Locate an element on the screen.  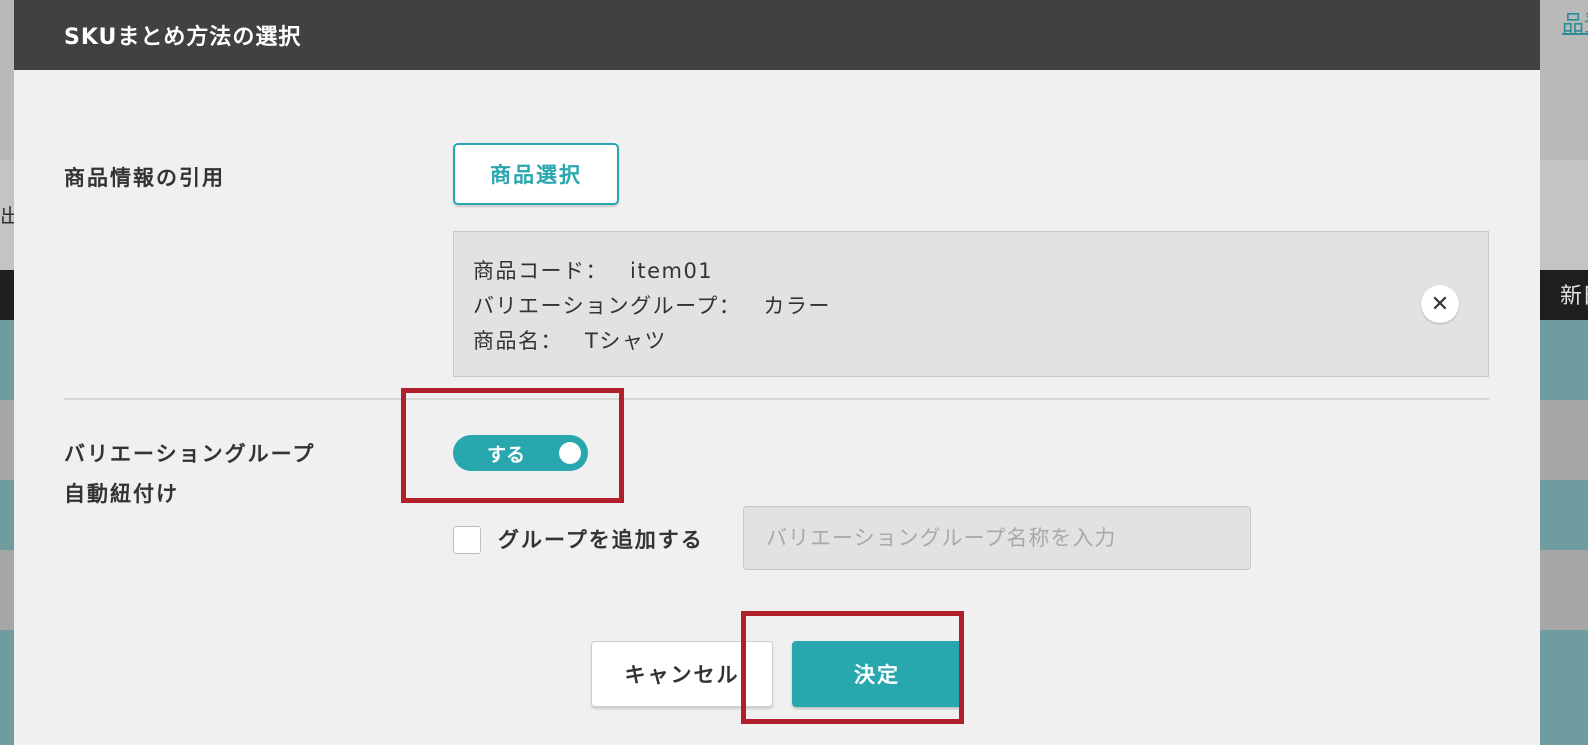
variation-group-value: カラー is located at coordinates (797, 306).